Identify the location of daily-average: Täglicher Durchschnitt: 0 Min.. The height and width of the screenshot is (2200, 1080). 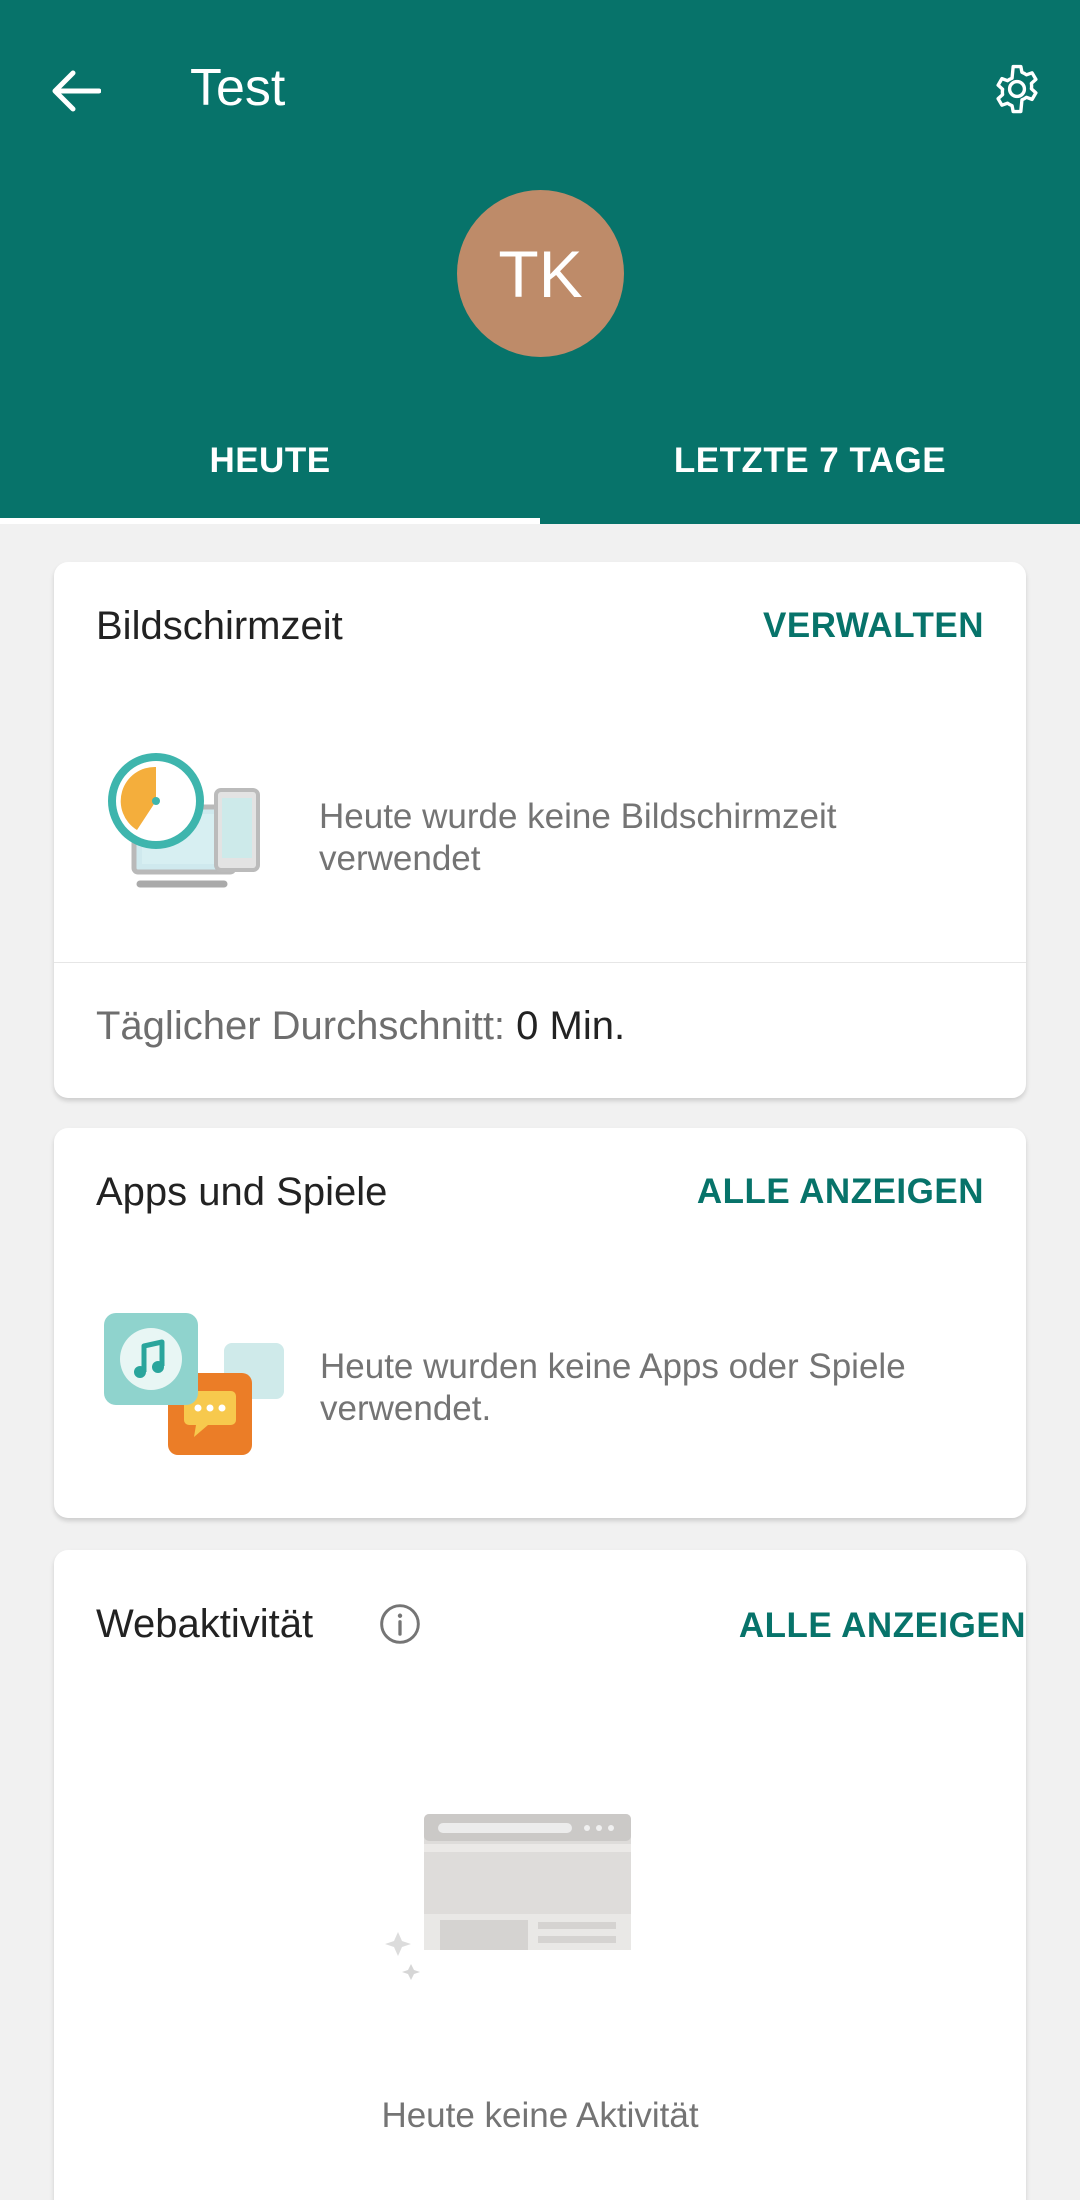
(360, 1026).